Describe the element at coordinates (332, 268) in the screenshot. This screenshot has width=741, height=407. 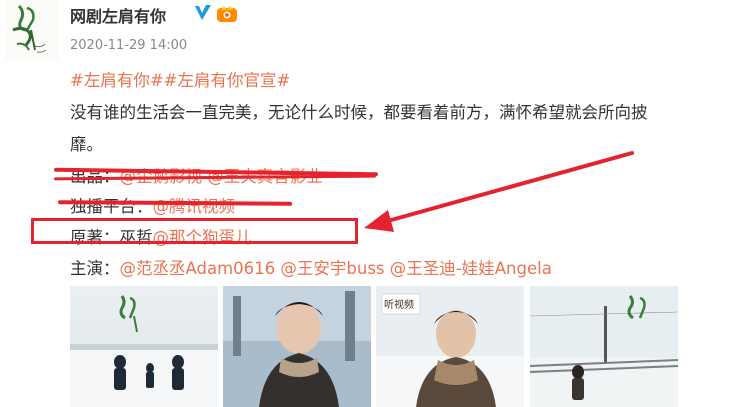
I see `mention-link: @王安宇buss` at that location.